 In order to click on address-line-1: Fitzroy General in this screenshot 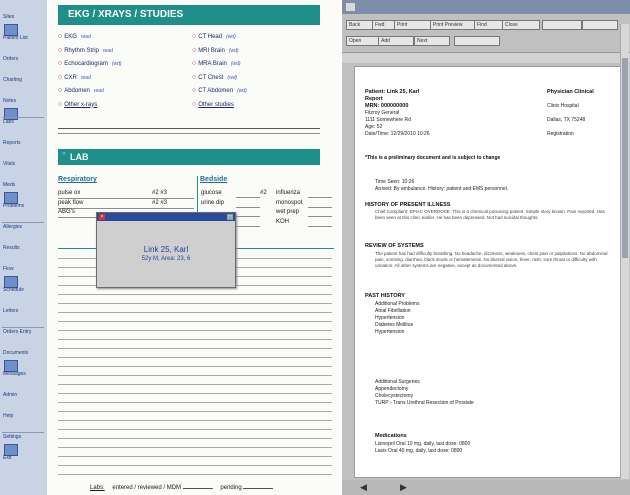, I will do `click(382, 113)`.